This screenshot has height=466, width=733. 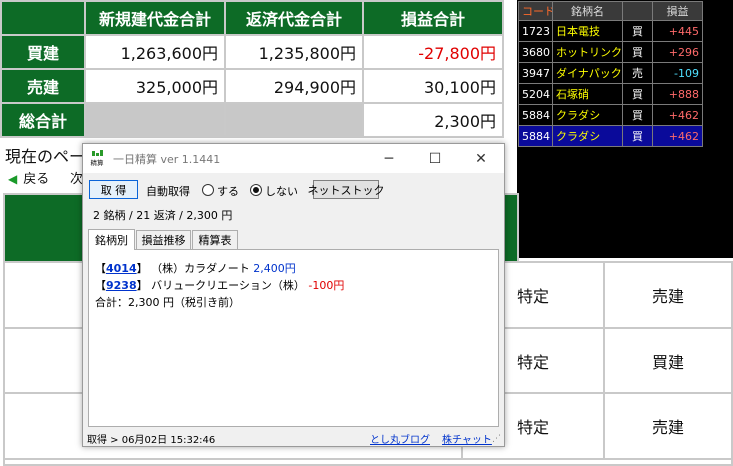 I want to click on ticker-row: 3947 ダイナパック 売 -109, so click(x=610, y=73).